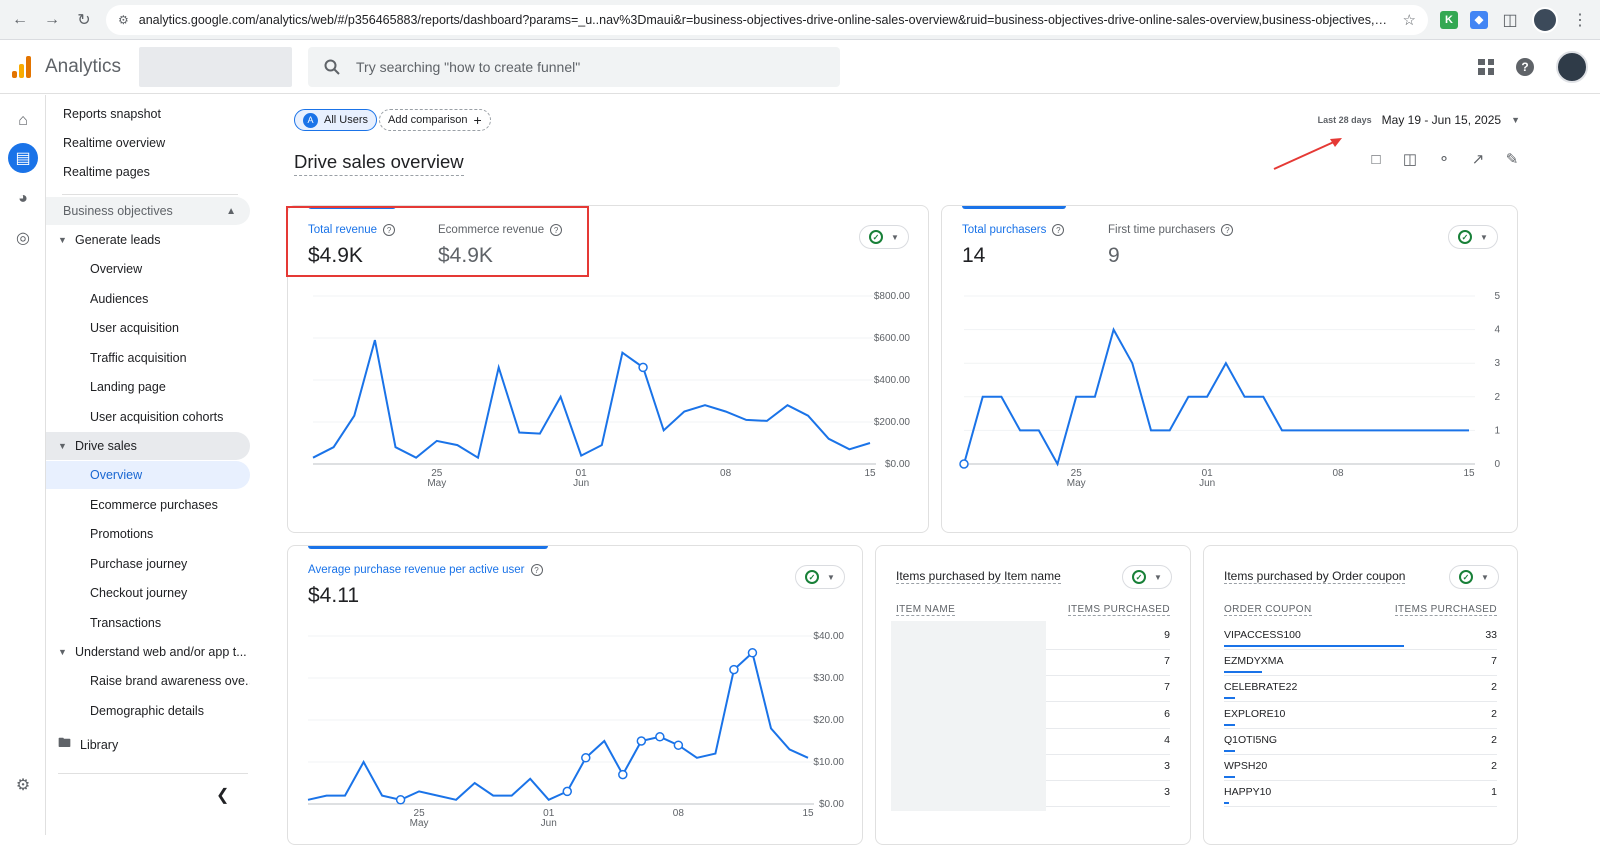 Image resolution: width=1600 pixels, height=845 pixels. I want to click on sidebar-group-generate-leads: ▼ Generate leads, so click(148, 240).